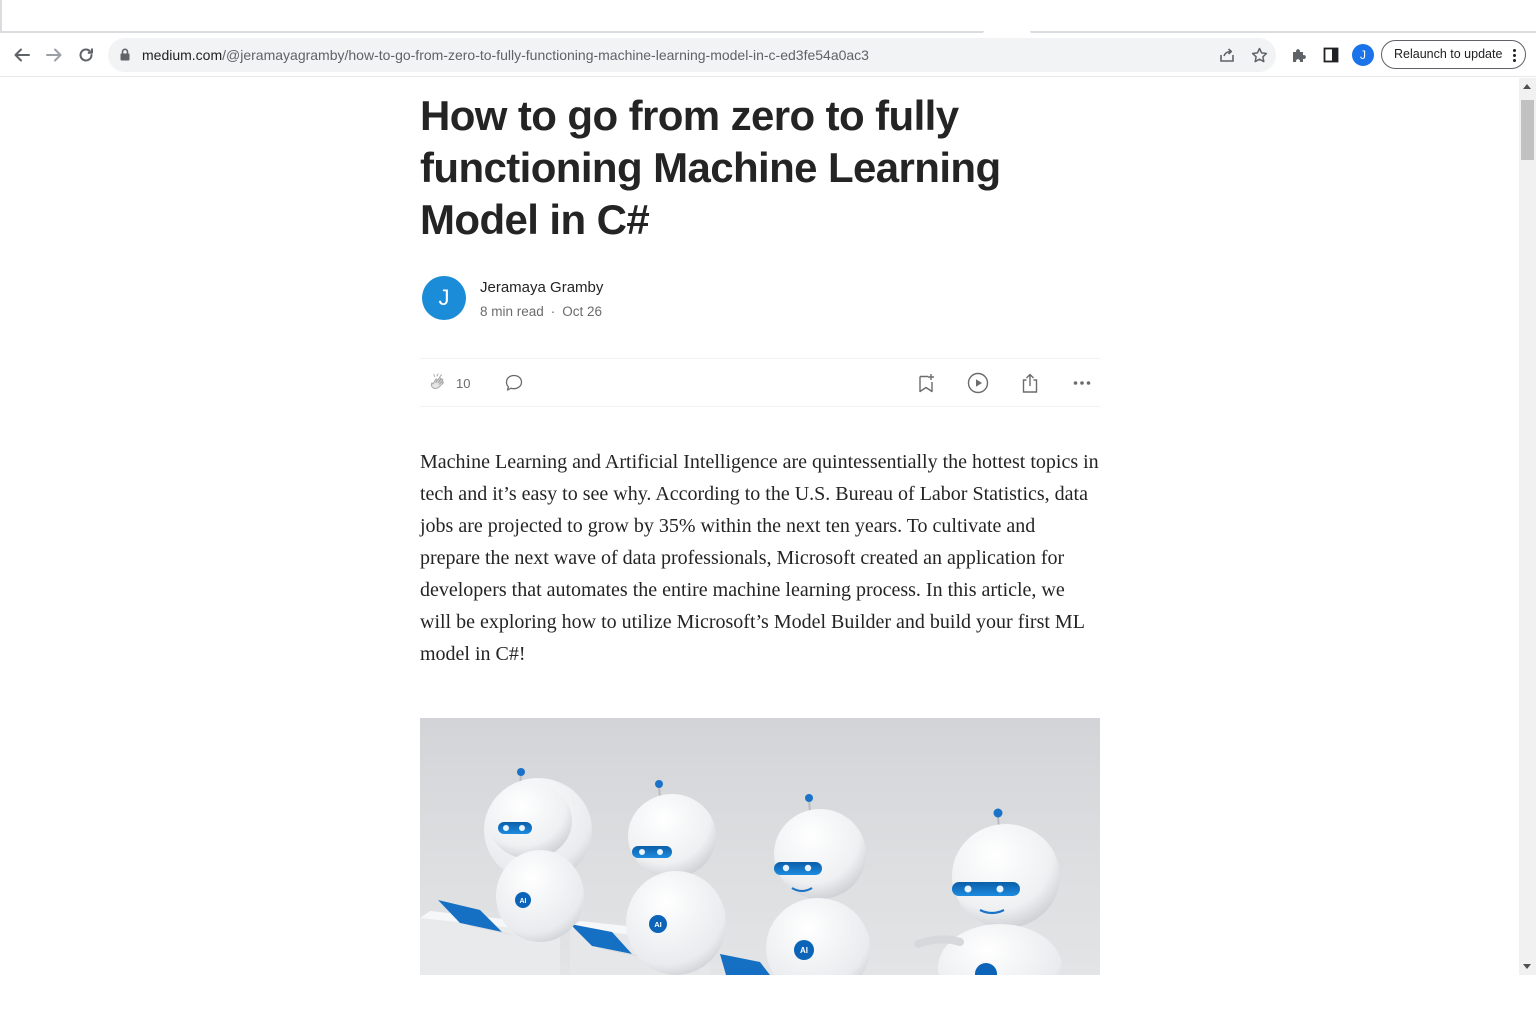  I want to click on share-button, so click(1030, 383).